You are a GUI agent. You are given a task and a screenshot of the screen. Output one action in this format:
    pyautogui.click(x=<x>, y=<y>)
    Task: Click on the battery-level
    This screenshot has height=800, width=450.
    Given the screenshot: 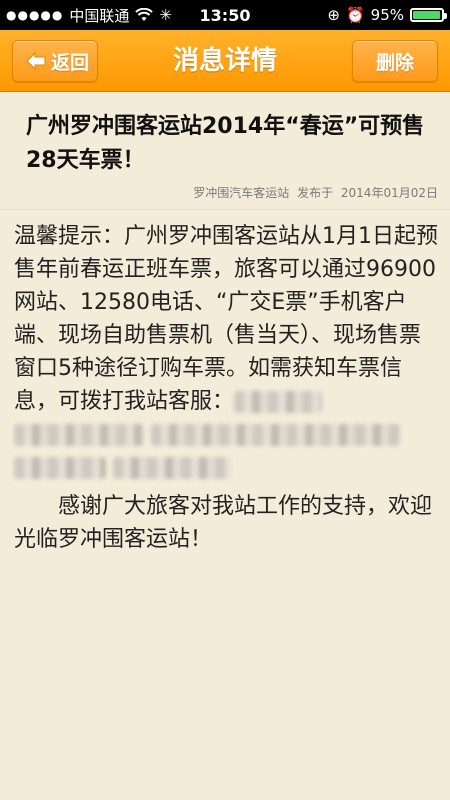 What is the action you would take?
    pyautogui.click(x=426, y=15)
    